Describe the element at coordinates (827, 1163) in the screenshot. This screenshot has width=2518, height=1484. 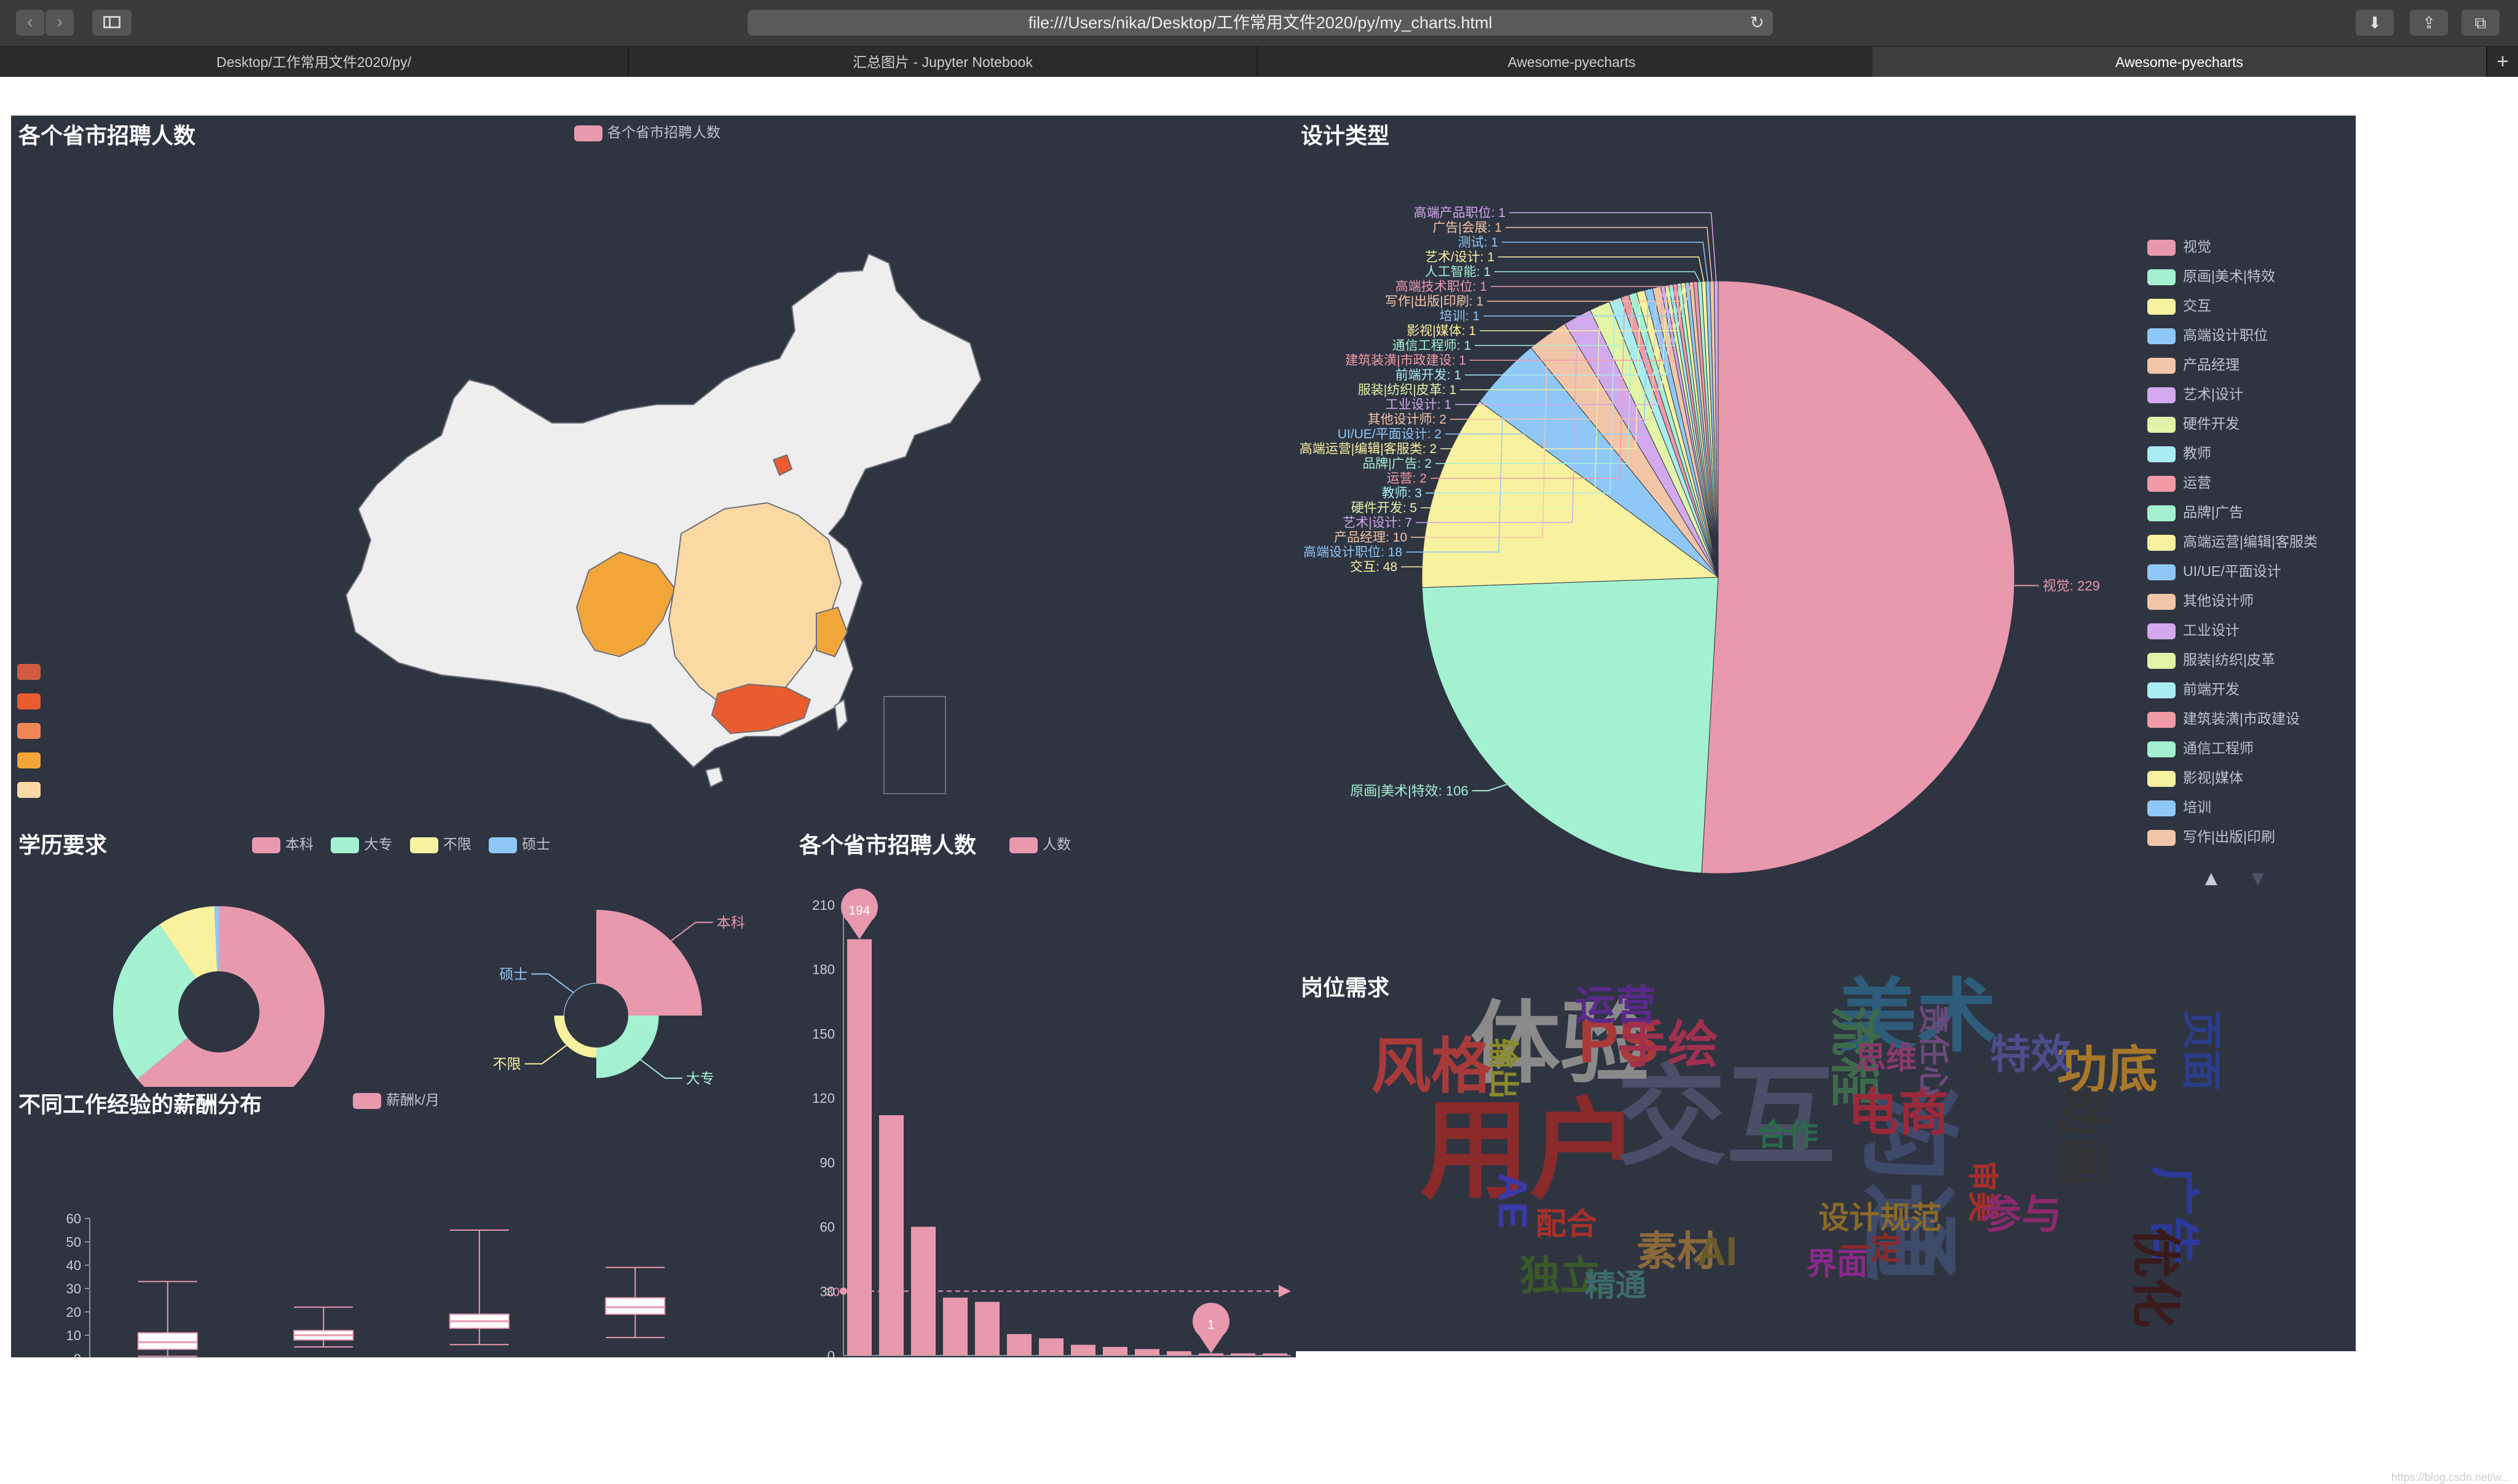
I see `y-tick-label: 90` at that location.